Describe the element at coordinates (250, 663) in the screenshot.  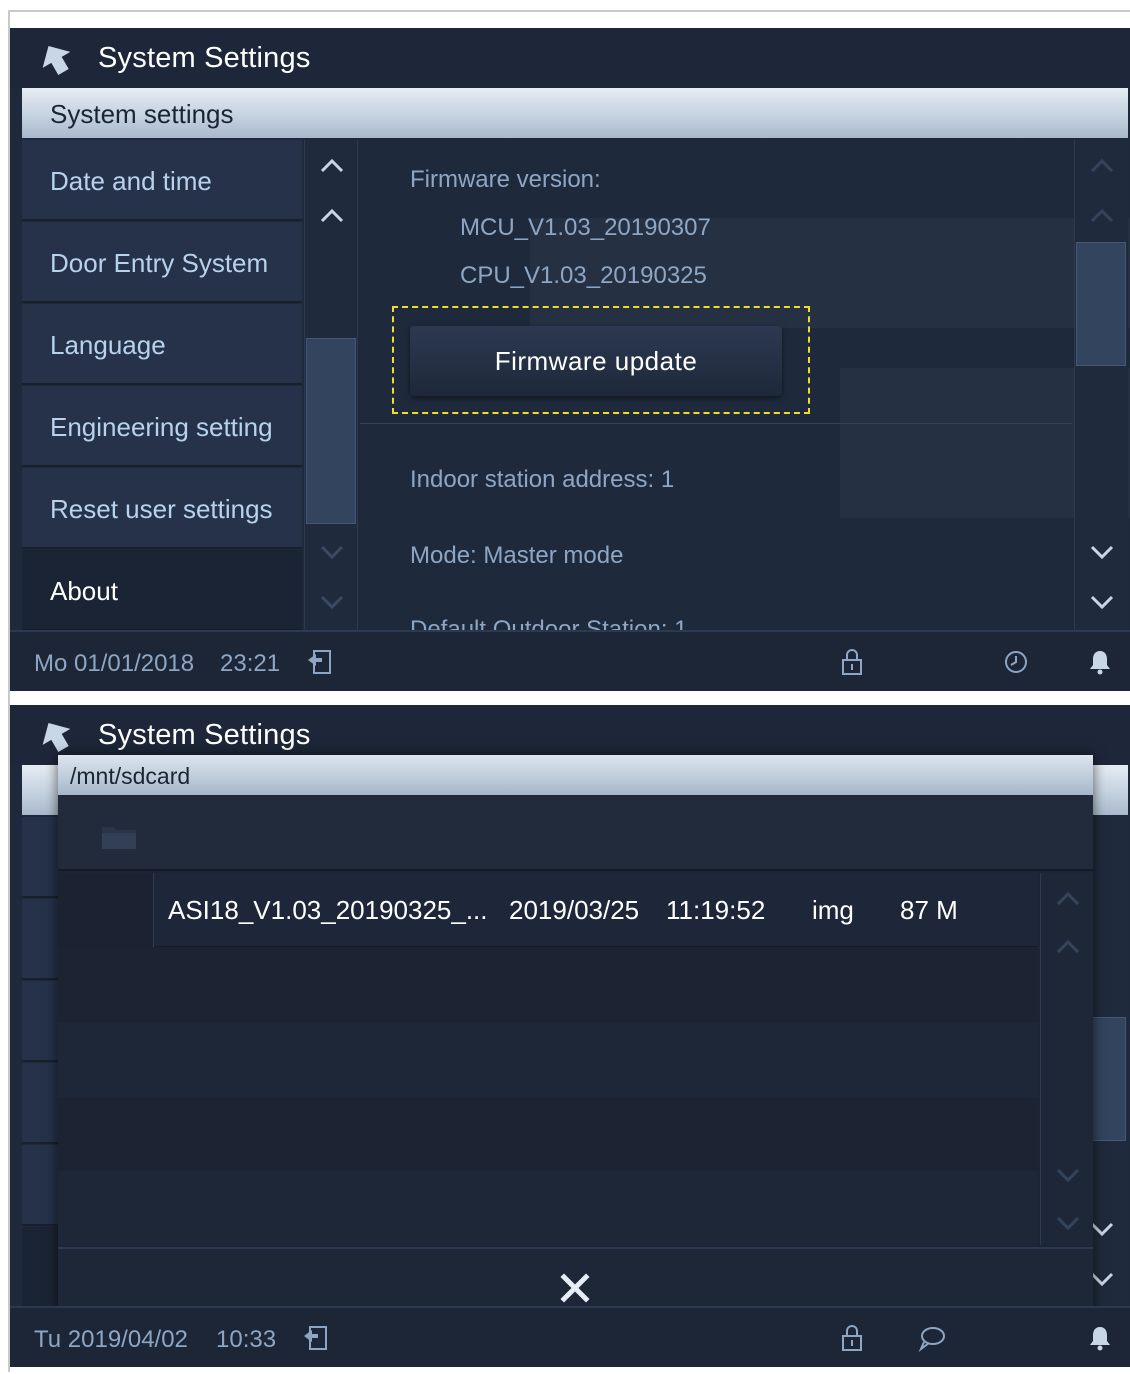
I see `status-time: 23:21` at that location.